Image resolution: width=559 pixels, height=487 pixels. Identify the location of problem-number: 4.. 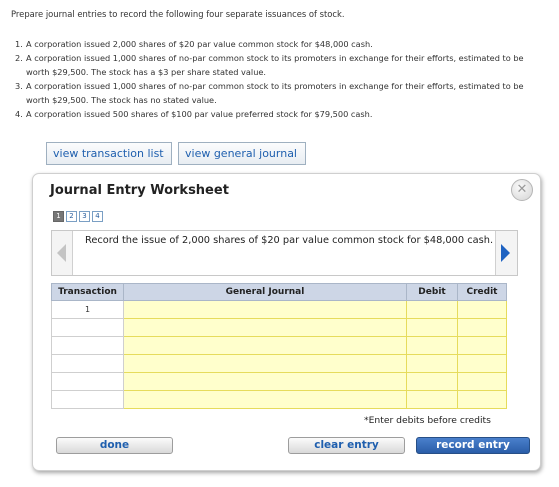
(19, 113).